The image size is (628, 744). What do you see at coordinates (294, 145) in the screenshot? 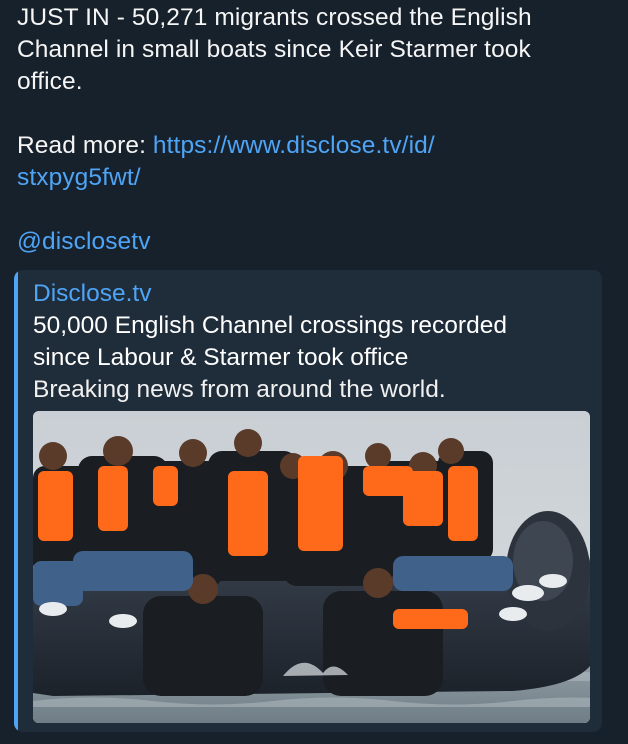
I see `article-link: https://www.disclose.tv/id/` at bounding box center [294, 145].